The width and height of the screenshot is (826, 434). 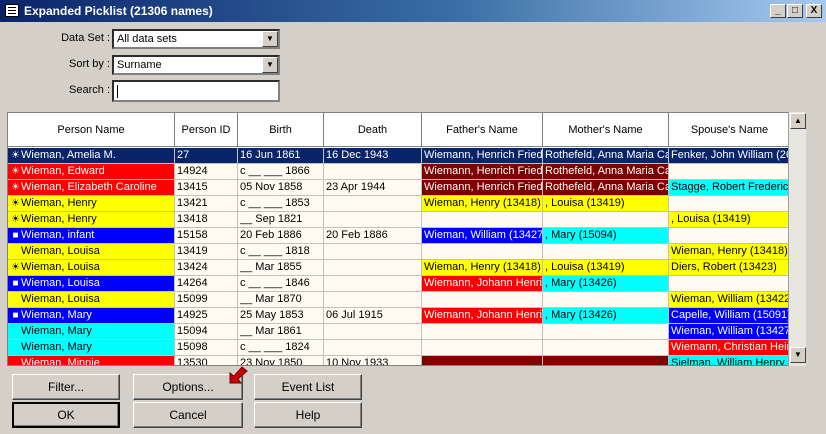 I want to click on table-cell: 27, so click(x=206, y=156).